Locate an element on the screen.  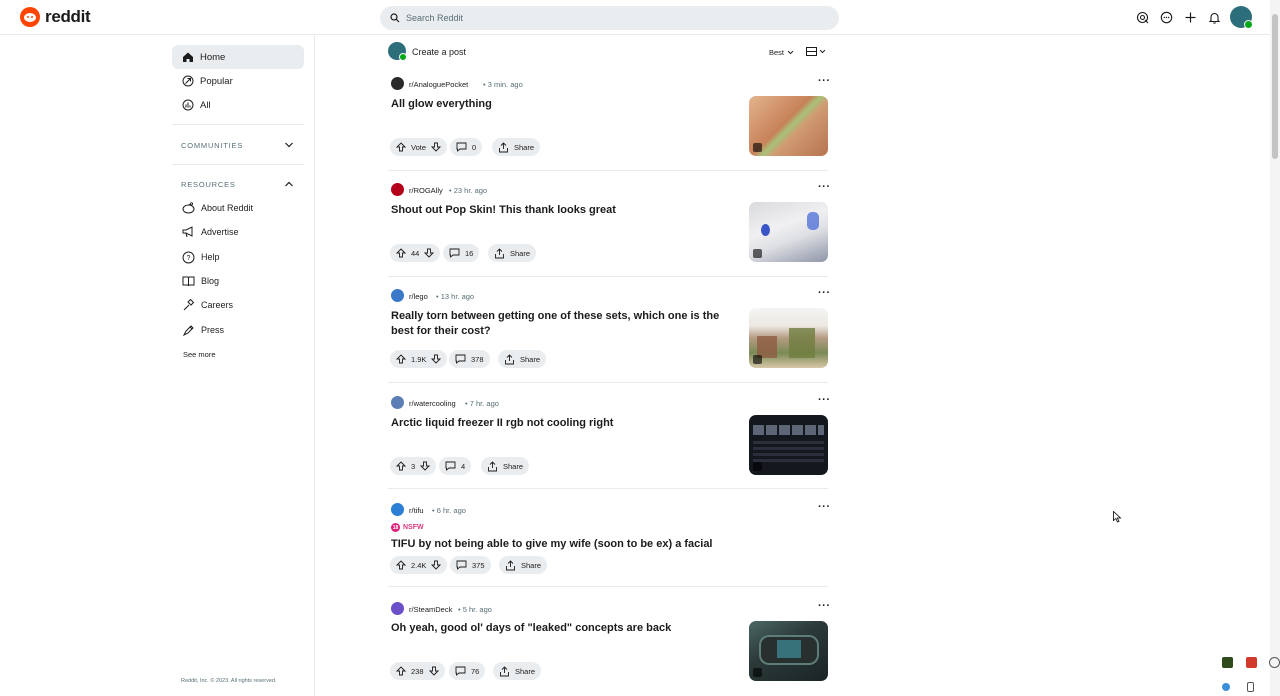
vote-control: 1.9K is located at coordinates (419, 359).